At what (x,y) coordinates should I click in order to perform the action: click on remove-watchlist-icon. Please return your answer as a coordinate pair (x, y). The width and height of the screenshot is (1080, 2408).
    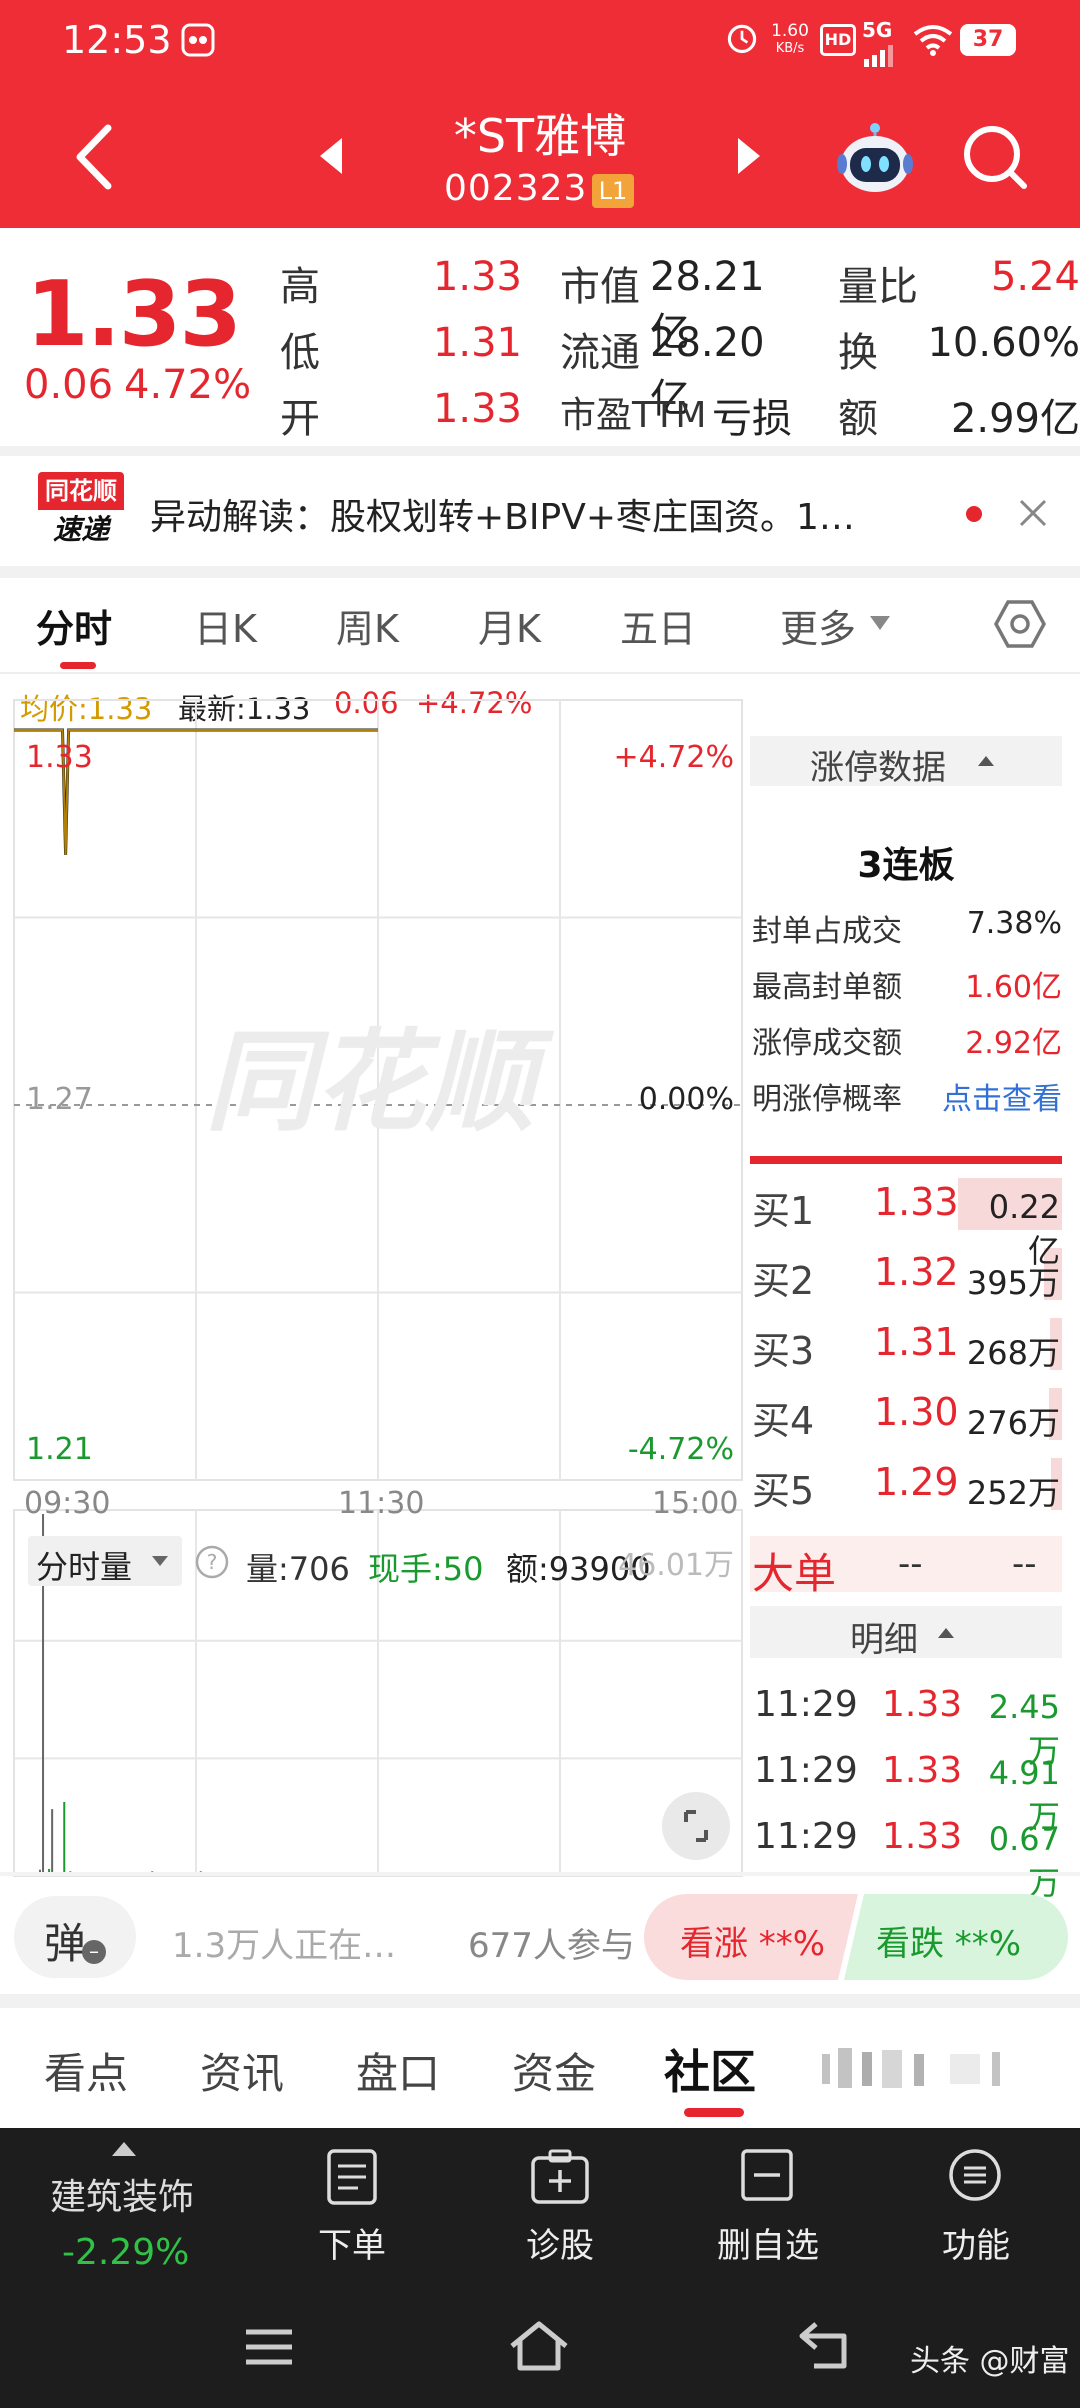
    Looking at the image, I should click on (767, 2175).